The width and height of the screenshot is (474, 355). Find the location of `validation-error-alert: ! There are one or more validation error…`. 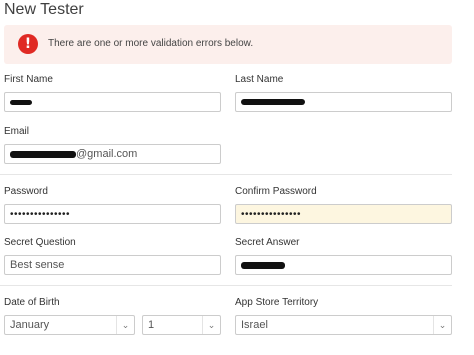

validation-error-alert: ! There are one or more validation error… is located at coordinates (228, 44).